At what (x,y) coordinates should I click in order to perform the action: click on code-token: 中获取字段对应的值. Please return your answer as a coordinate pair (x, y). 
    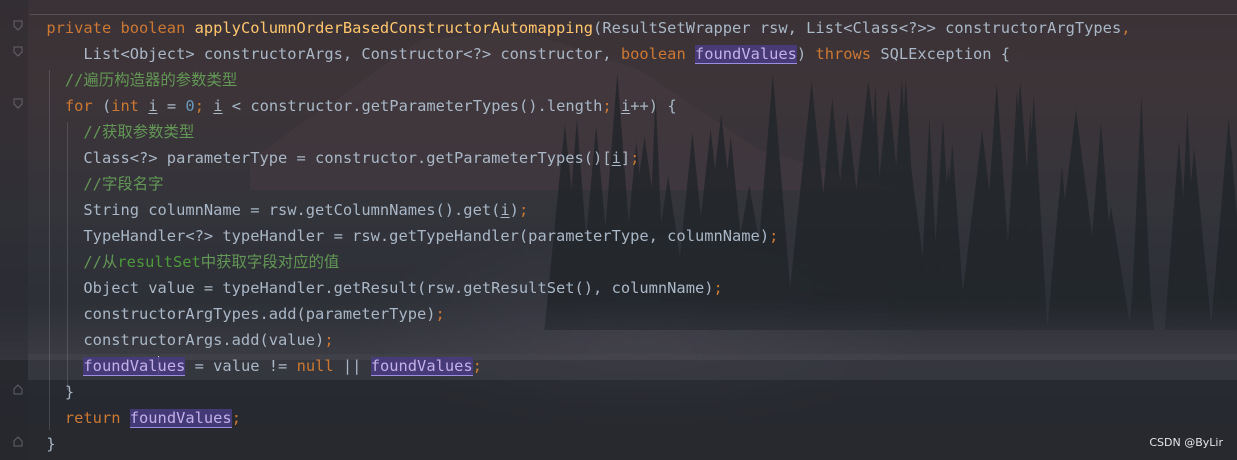
    Looking at the image, I should click on (270, 262).